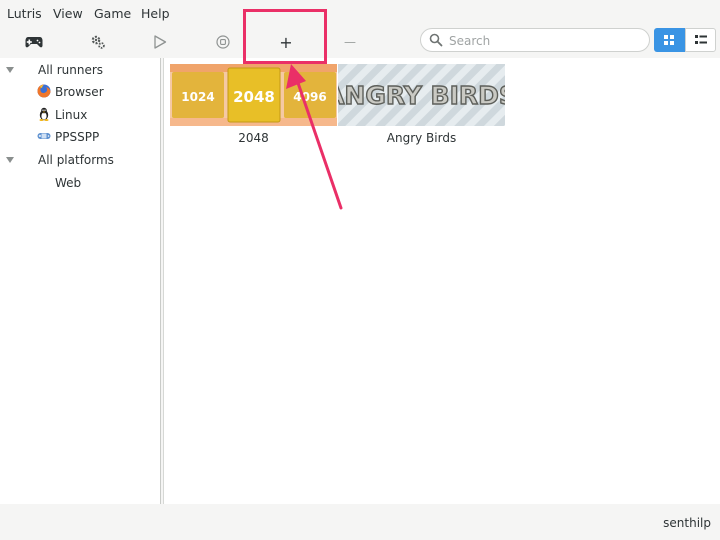 The height and width of the screenshot is (540, 720). I want to click on game-banner-2048: 1024 2048 4096, so click(253, 95).